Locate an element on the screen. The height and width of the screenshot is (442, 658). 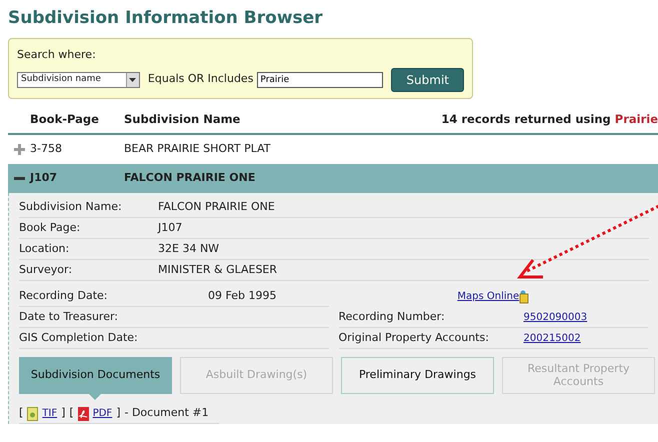
link: 9502090003 is located at coordinates (556, 317).